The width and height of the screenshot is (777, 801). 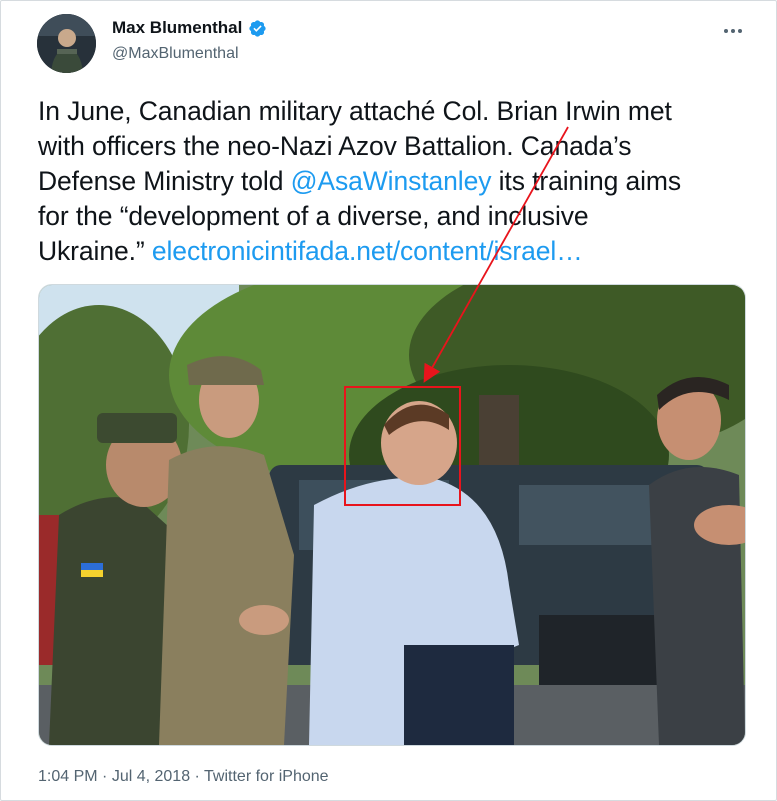 I want to click on tweet-line-suffix: its training aims, so click(x=590, y=181).